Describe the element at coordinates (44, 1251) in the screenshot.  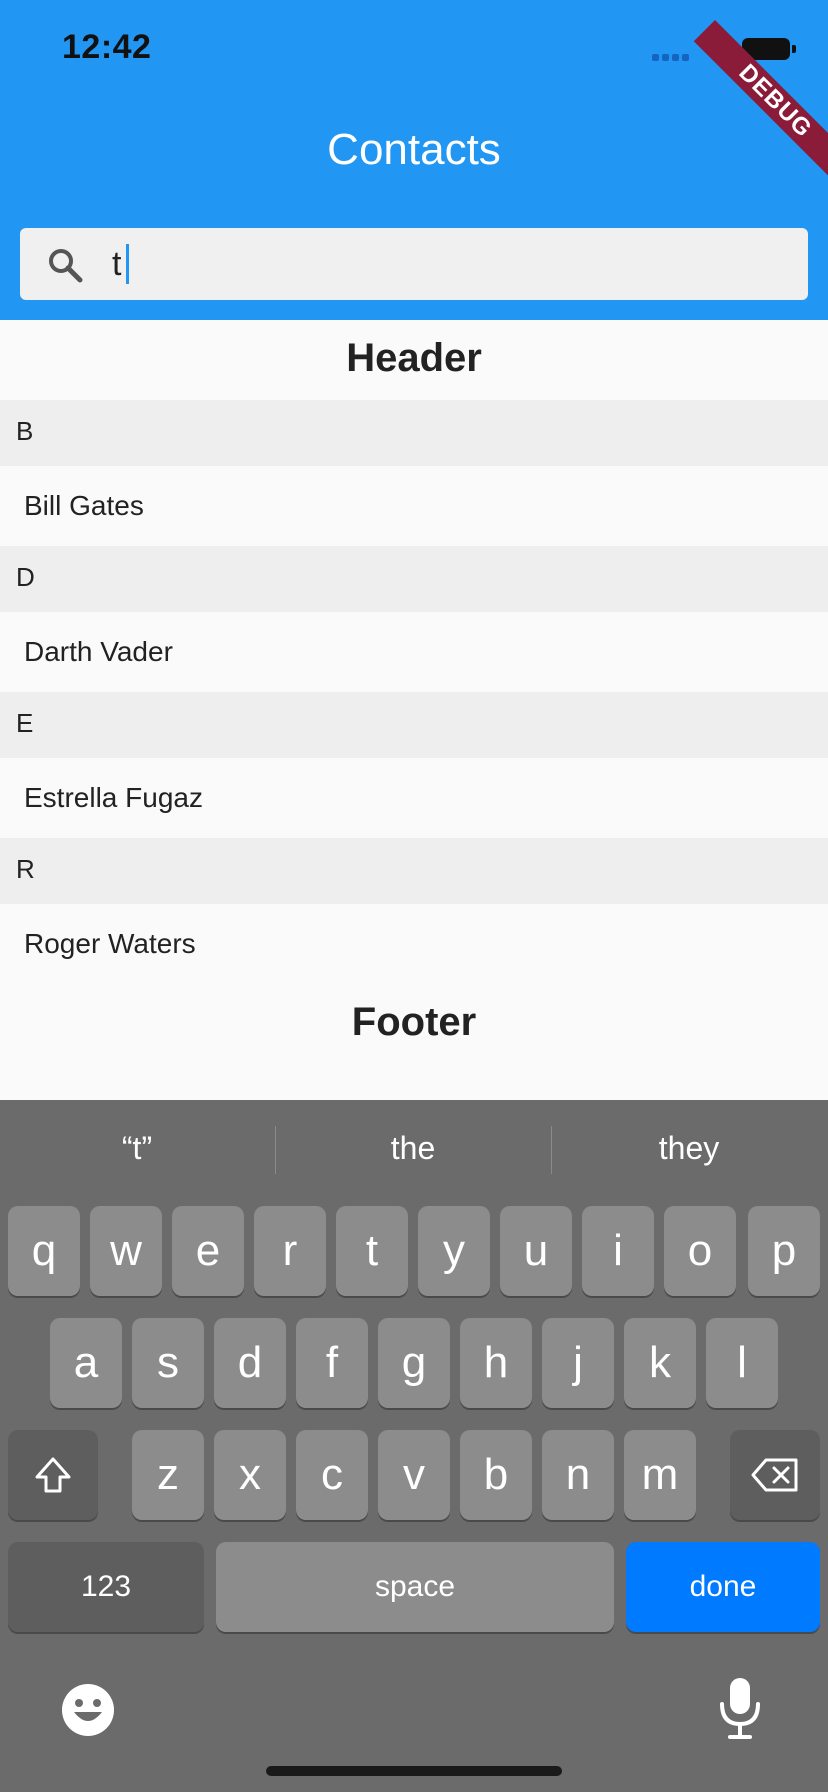
I see `key-q: q` at that location.